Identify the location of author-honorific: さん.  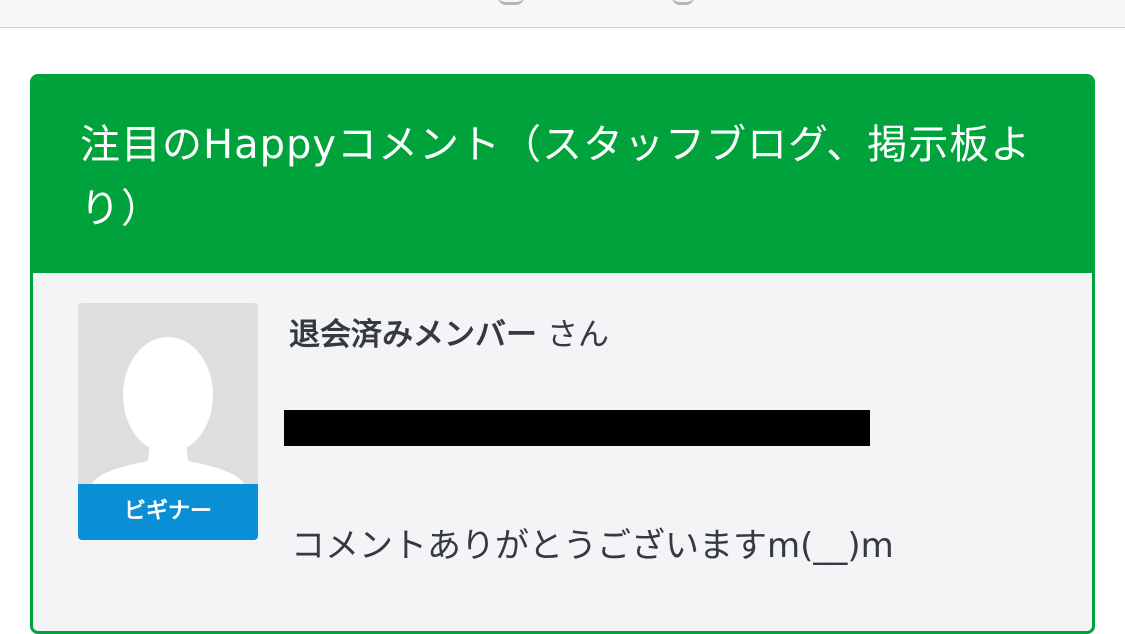
(578, 335).